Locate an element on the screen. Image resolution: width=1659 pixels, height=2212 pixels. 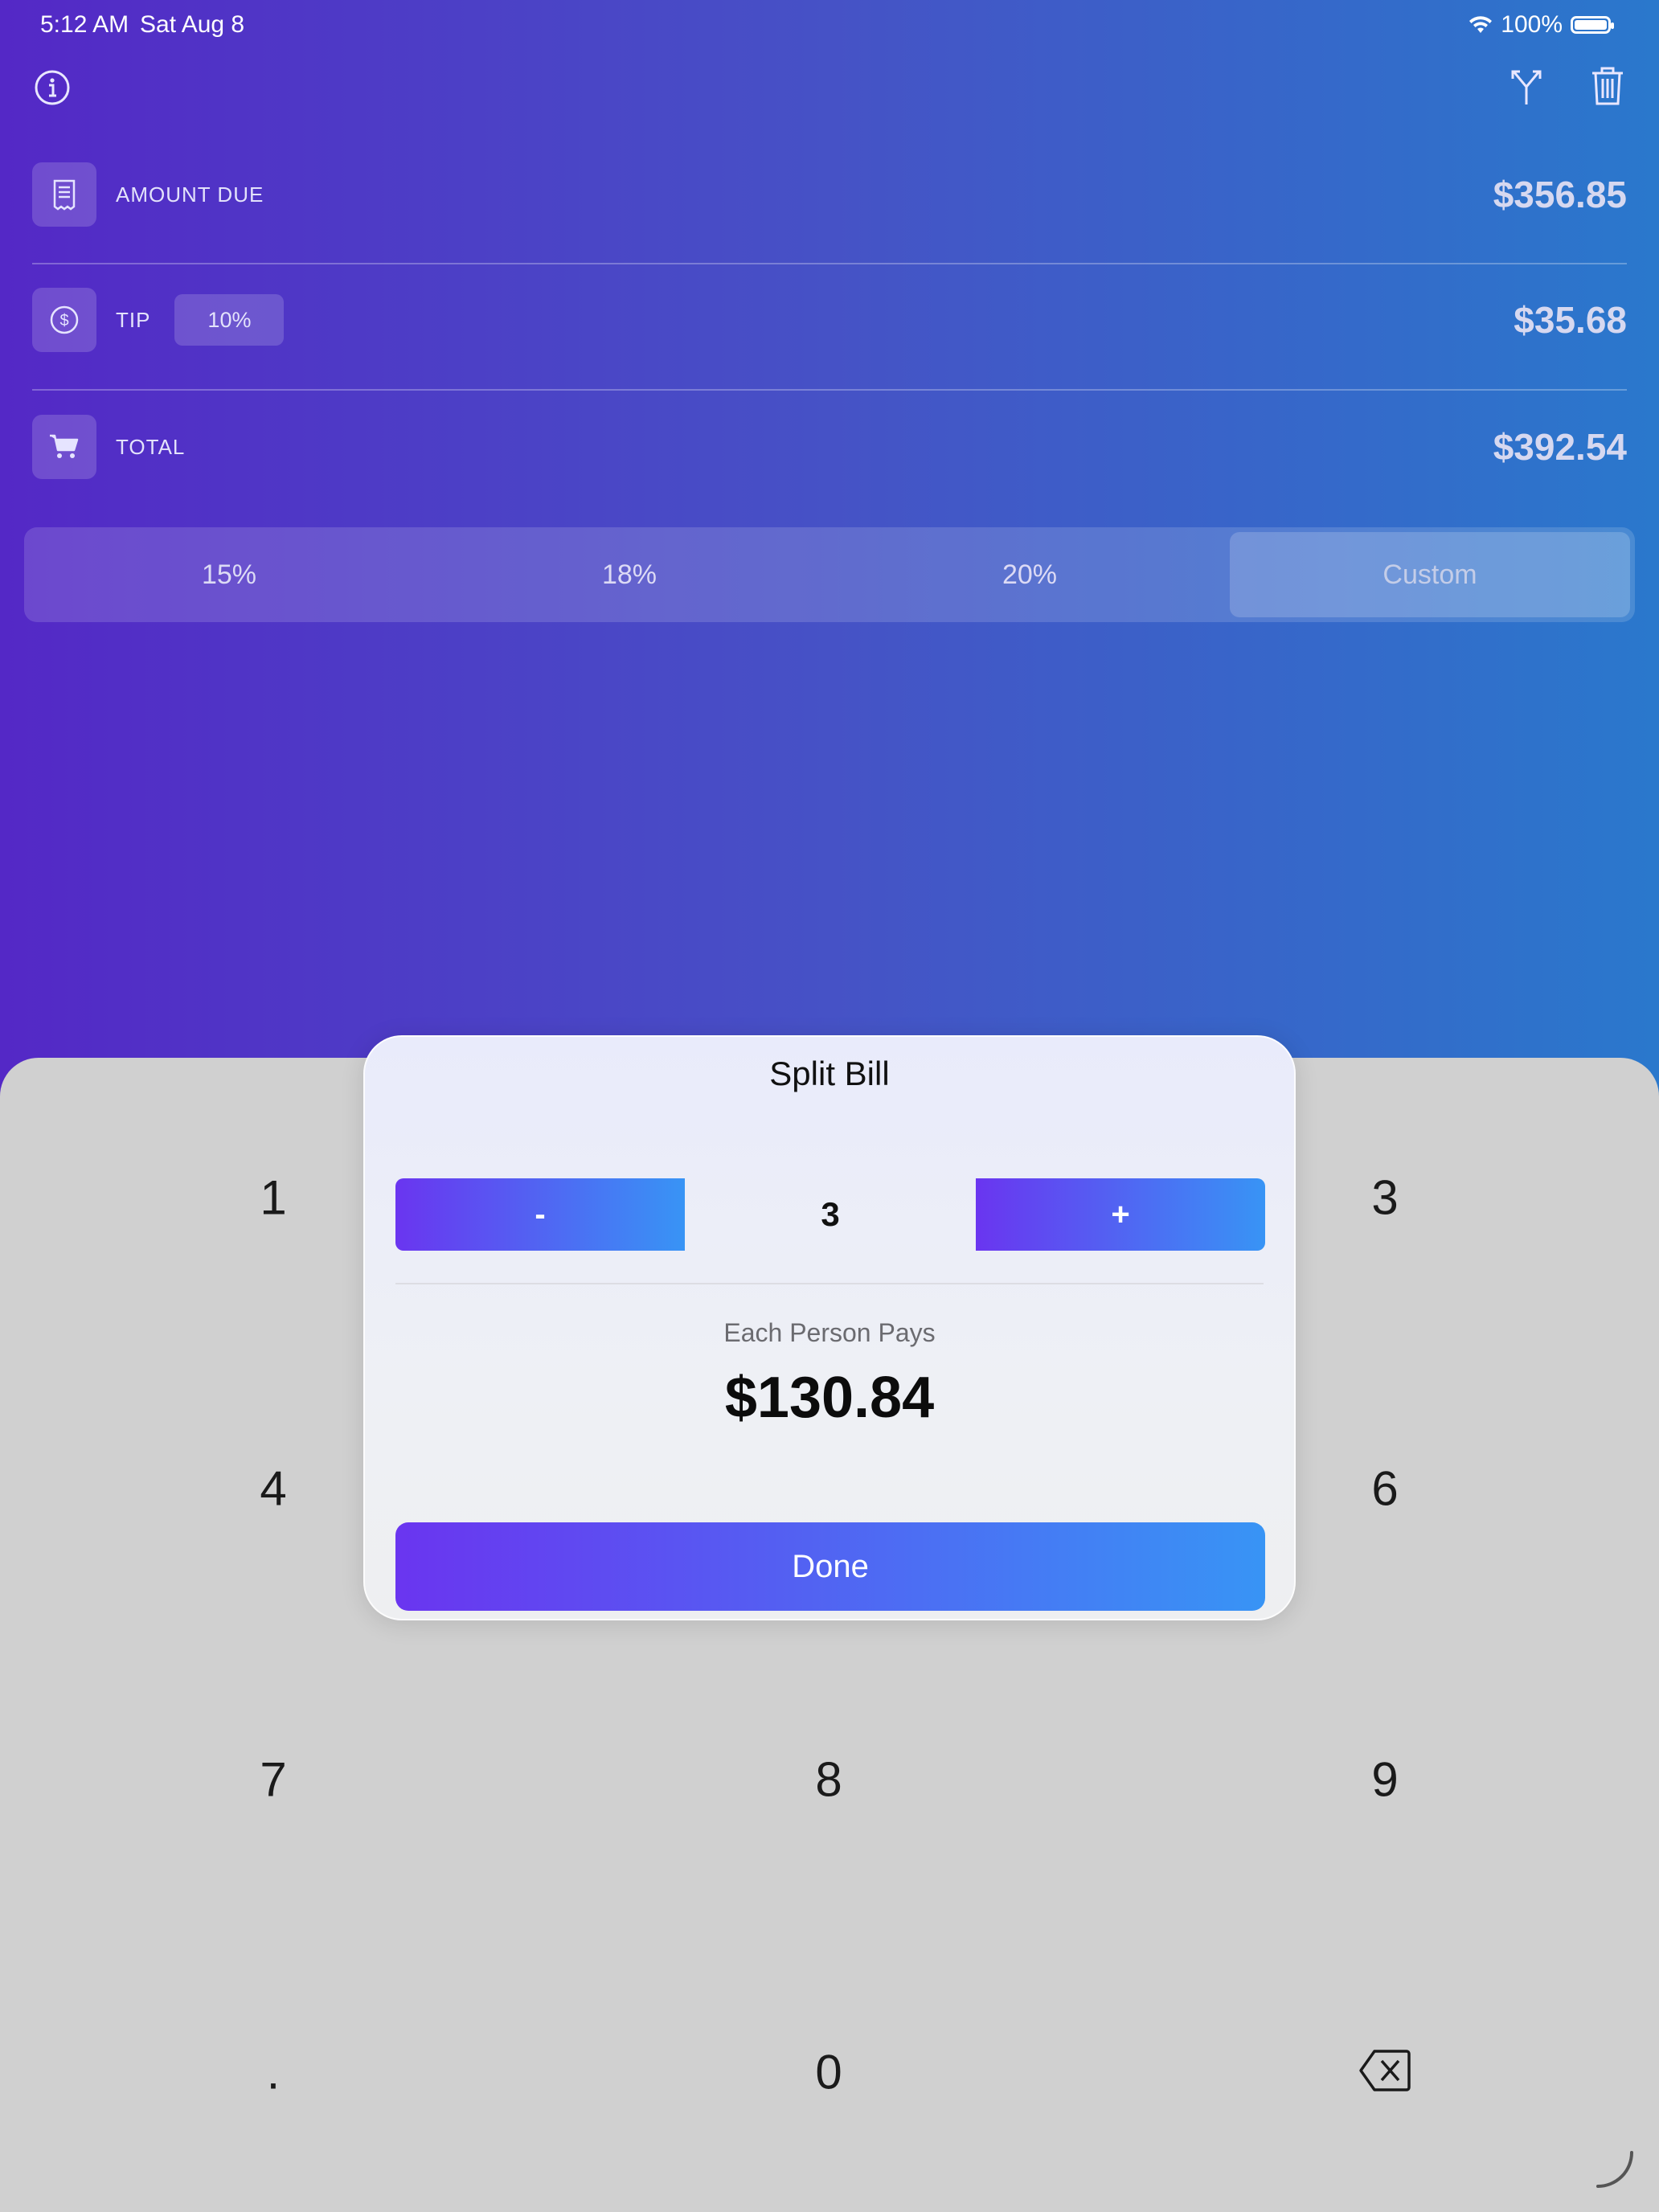
tip-label: TIP is located at coordinates (133, 319).